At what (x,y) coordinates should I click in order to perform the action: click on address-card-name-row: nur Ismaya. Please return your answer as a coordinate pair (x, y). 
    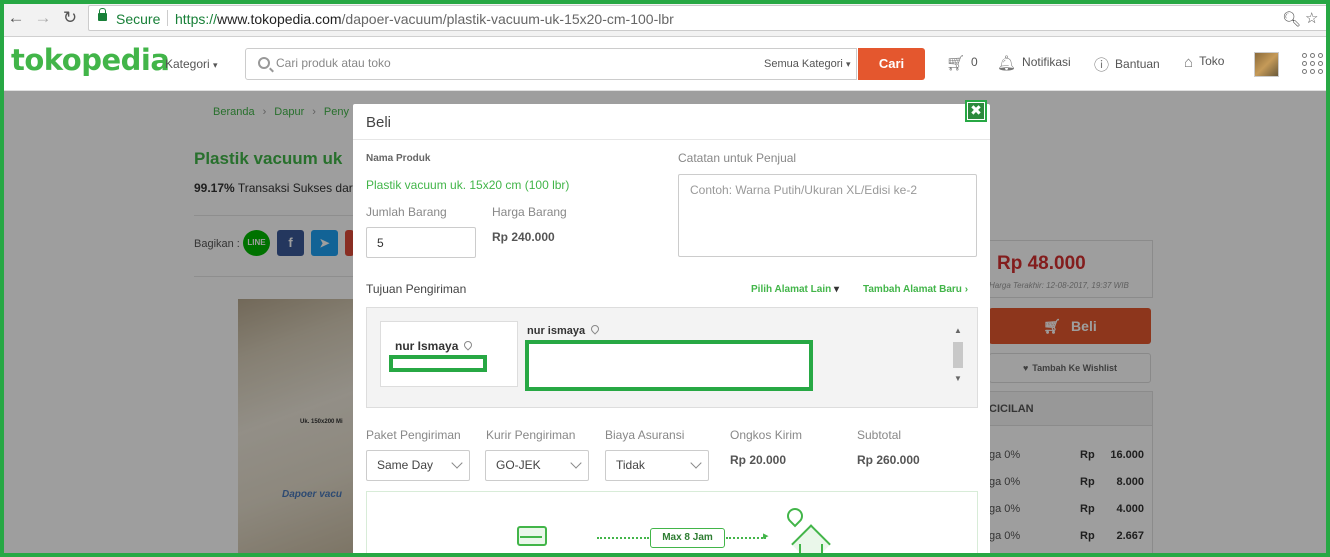
    Looking at the image, I should click on (435, 346).